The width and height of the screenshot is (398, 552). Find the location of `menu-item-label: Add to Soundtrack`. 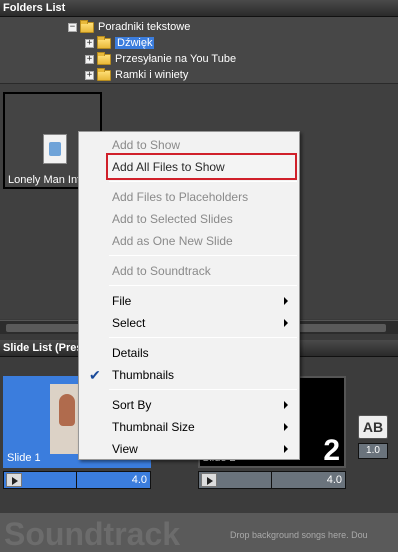

menu-item-label: Add to Soundtrack is located at coordinates (161, 271).